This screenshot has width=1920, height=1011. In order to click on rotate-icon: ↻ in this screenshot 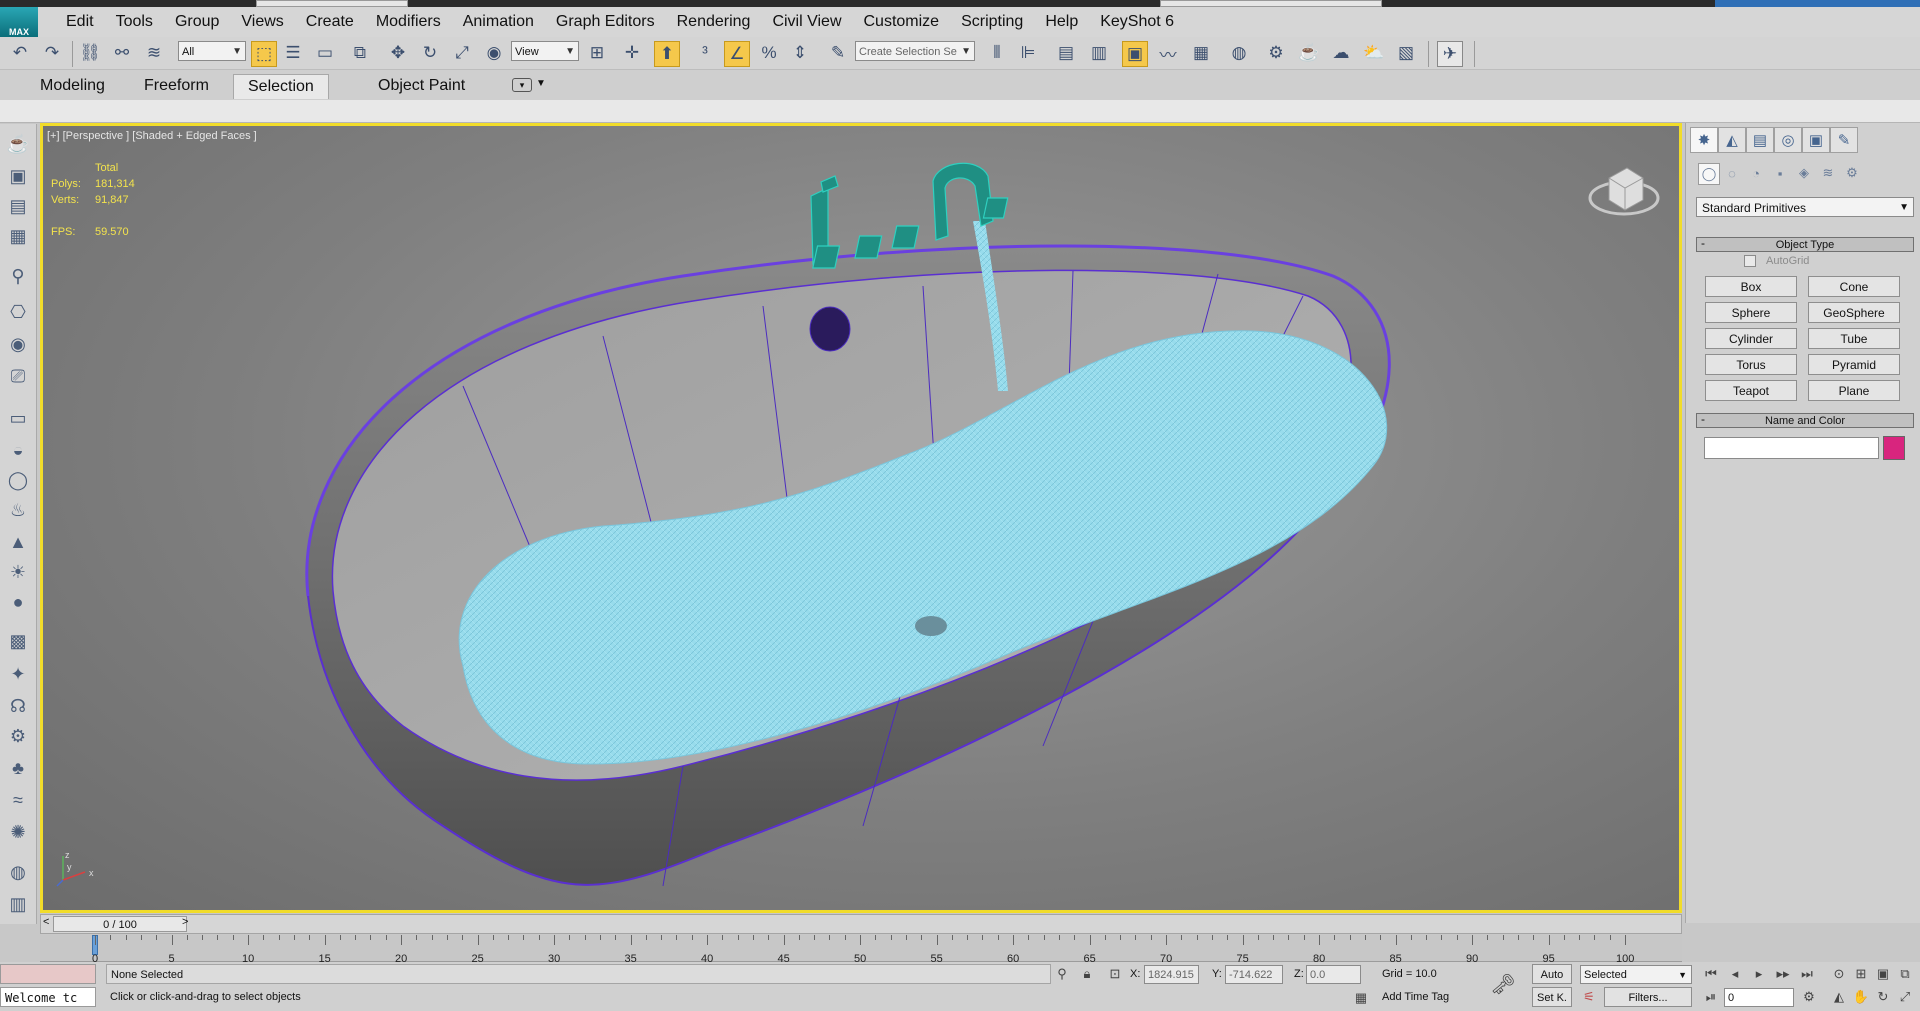, I will do `click(430, 53)`.